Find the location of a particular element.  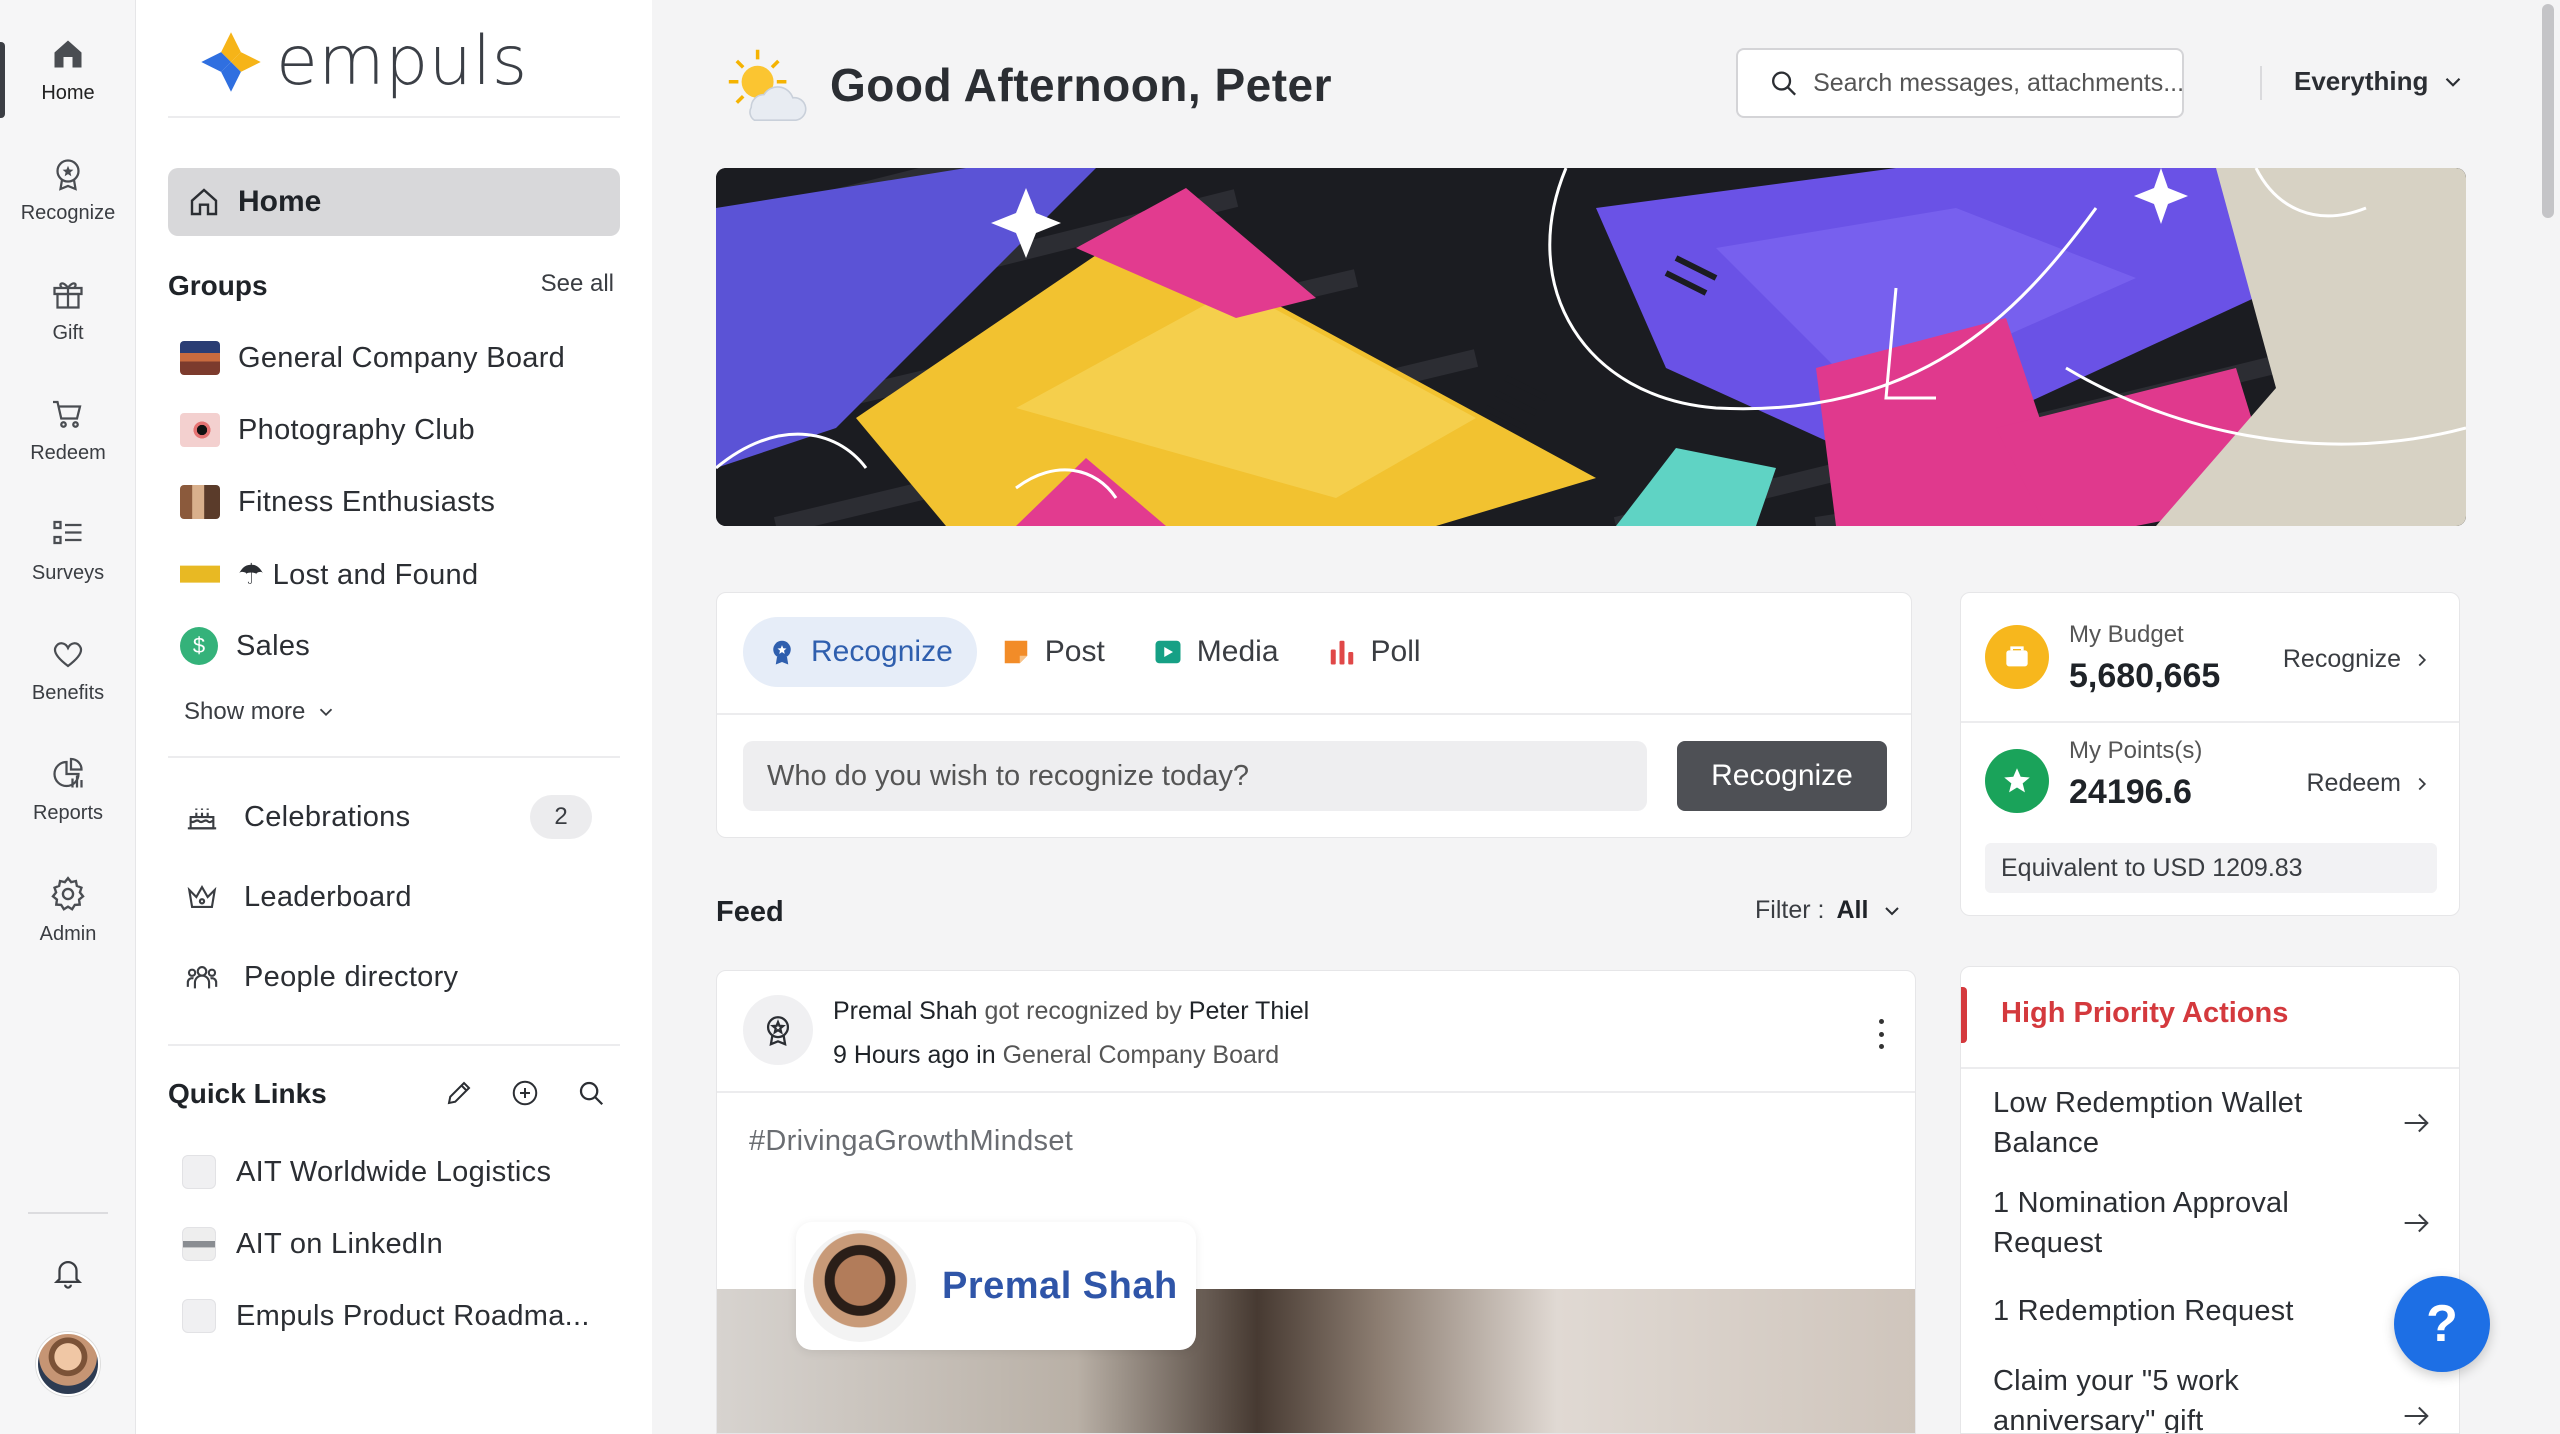

nav-celebrations-label: Celebrations is located at coordinates (327, 816).